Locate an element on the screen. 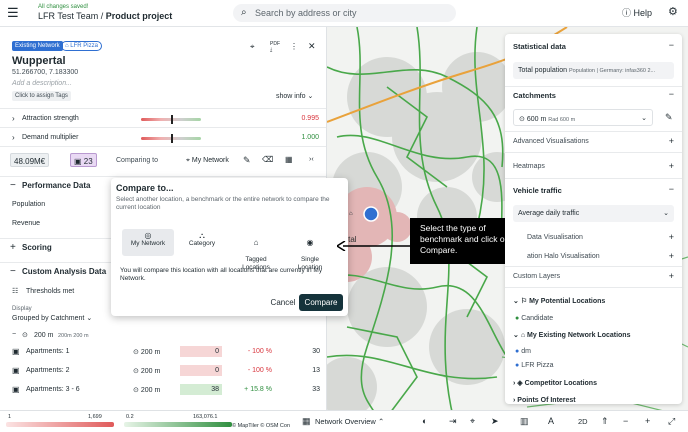  heatmaps-item: Heatmaps is located at coordinates (529, 166).